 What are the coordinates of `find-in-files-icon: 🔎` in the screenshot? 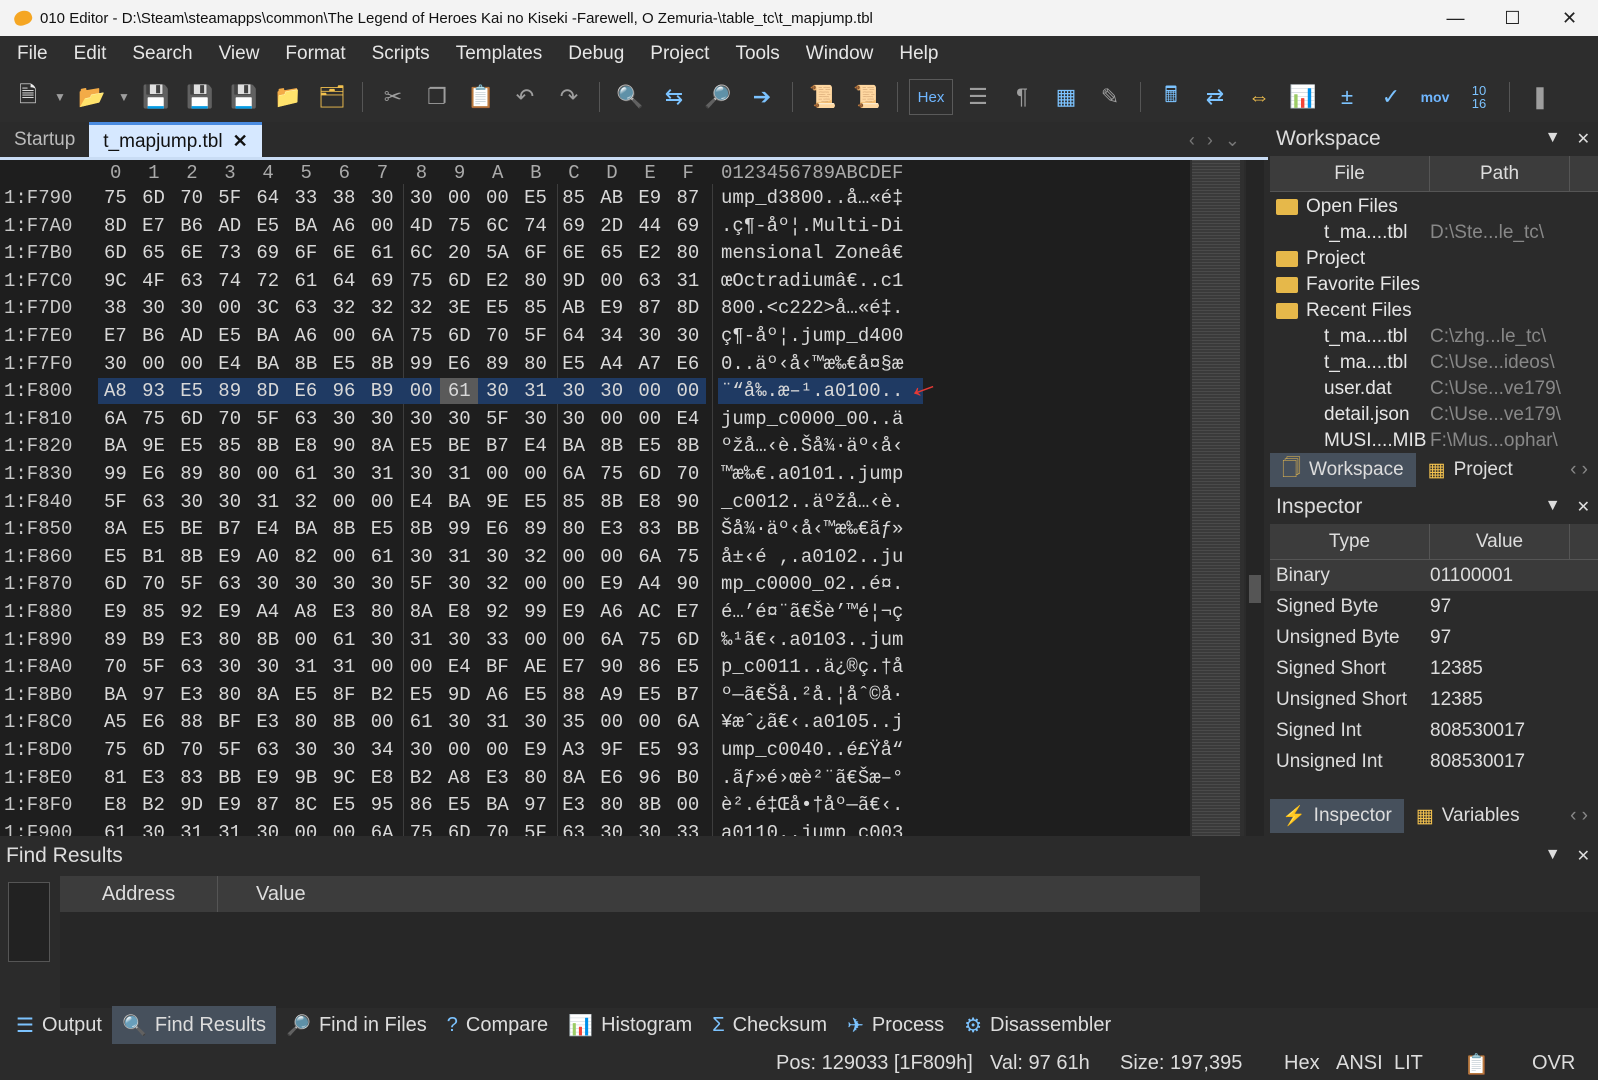 It's located at (718, 97).